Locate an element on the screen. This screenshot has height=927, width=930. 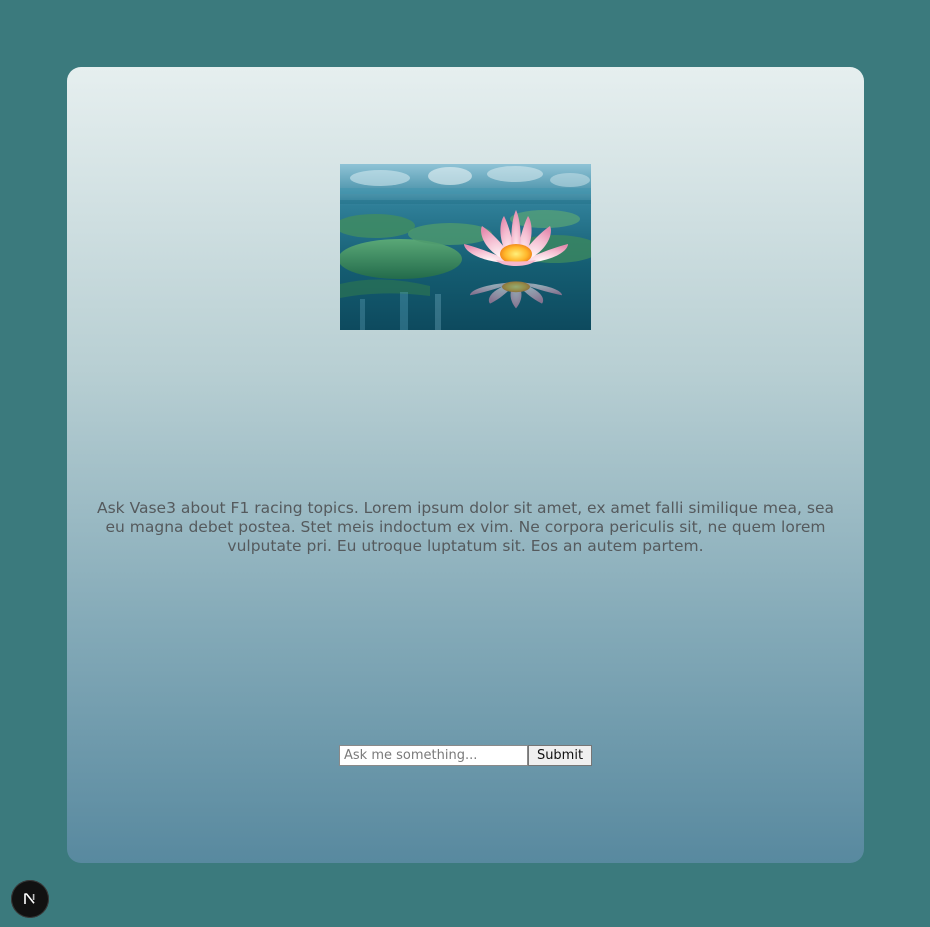
nextjs-logo-icon is located at coordinates (29, 898).